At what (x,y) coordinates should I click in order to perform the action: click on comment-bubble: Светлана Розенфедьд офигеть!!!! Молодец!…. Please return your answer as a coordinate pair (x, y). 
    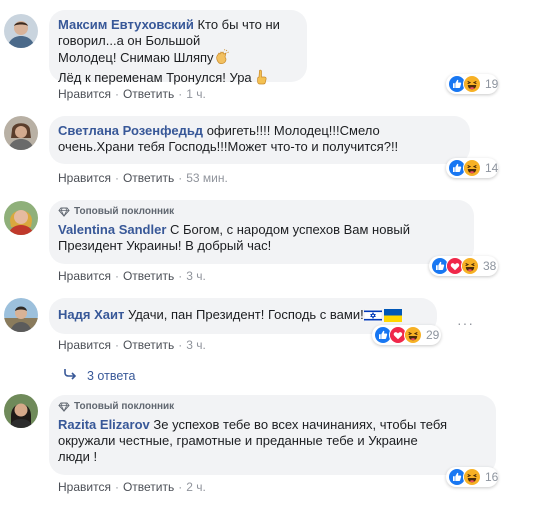
    Looking at the image, I should click on (259, 140).